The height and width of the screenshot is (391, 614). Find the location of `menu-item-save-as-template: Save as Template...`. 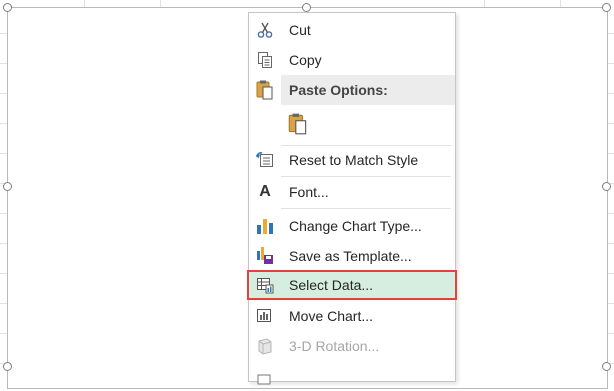

menu-item-save-as-template: Save as Template... is located at coordinates (352, 256).